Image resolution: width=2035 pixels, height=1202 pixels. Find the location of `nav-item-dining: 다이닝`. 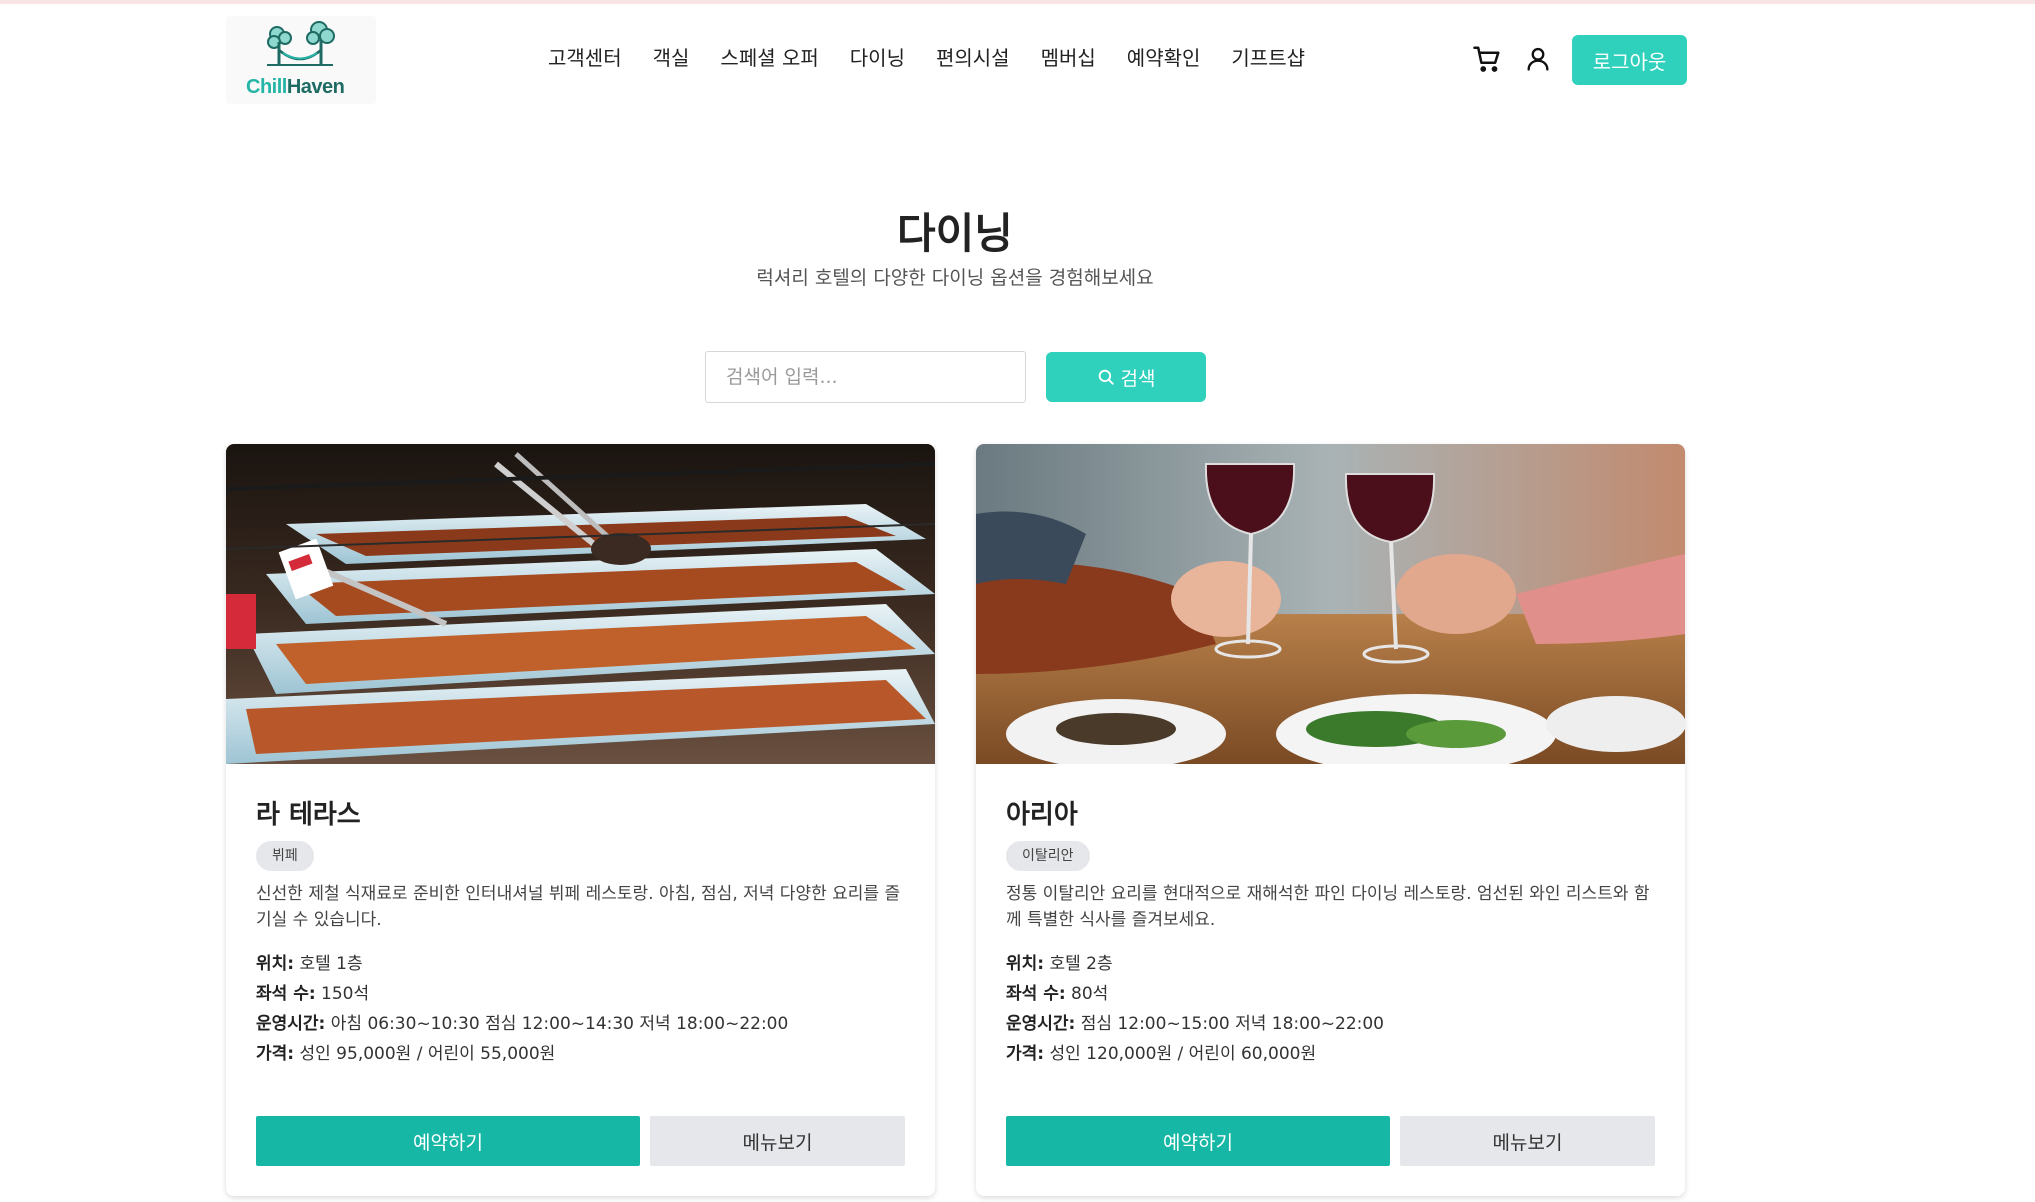

nav-item-dining: 다이닝 is located at coordinates (877, 56).